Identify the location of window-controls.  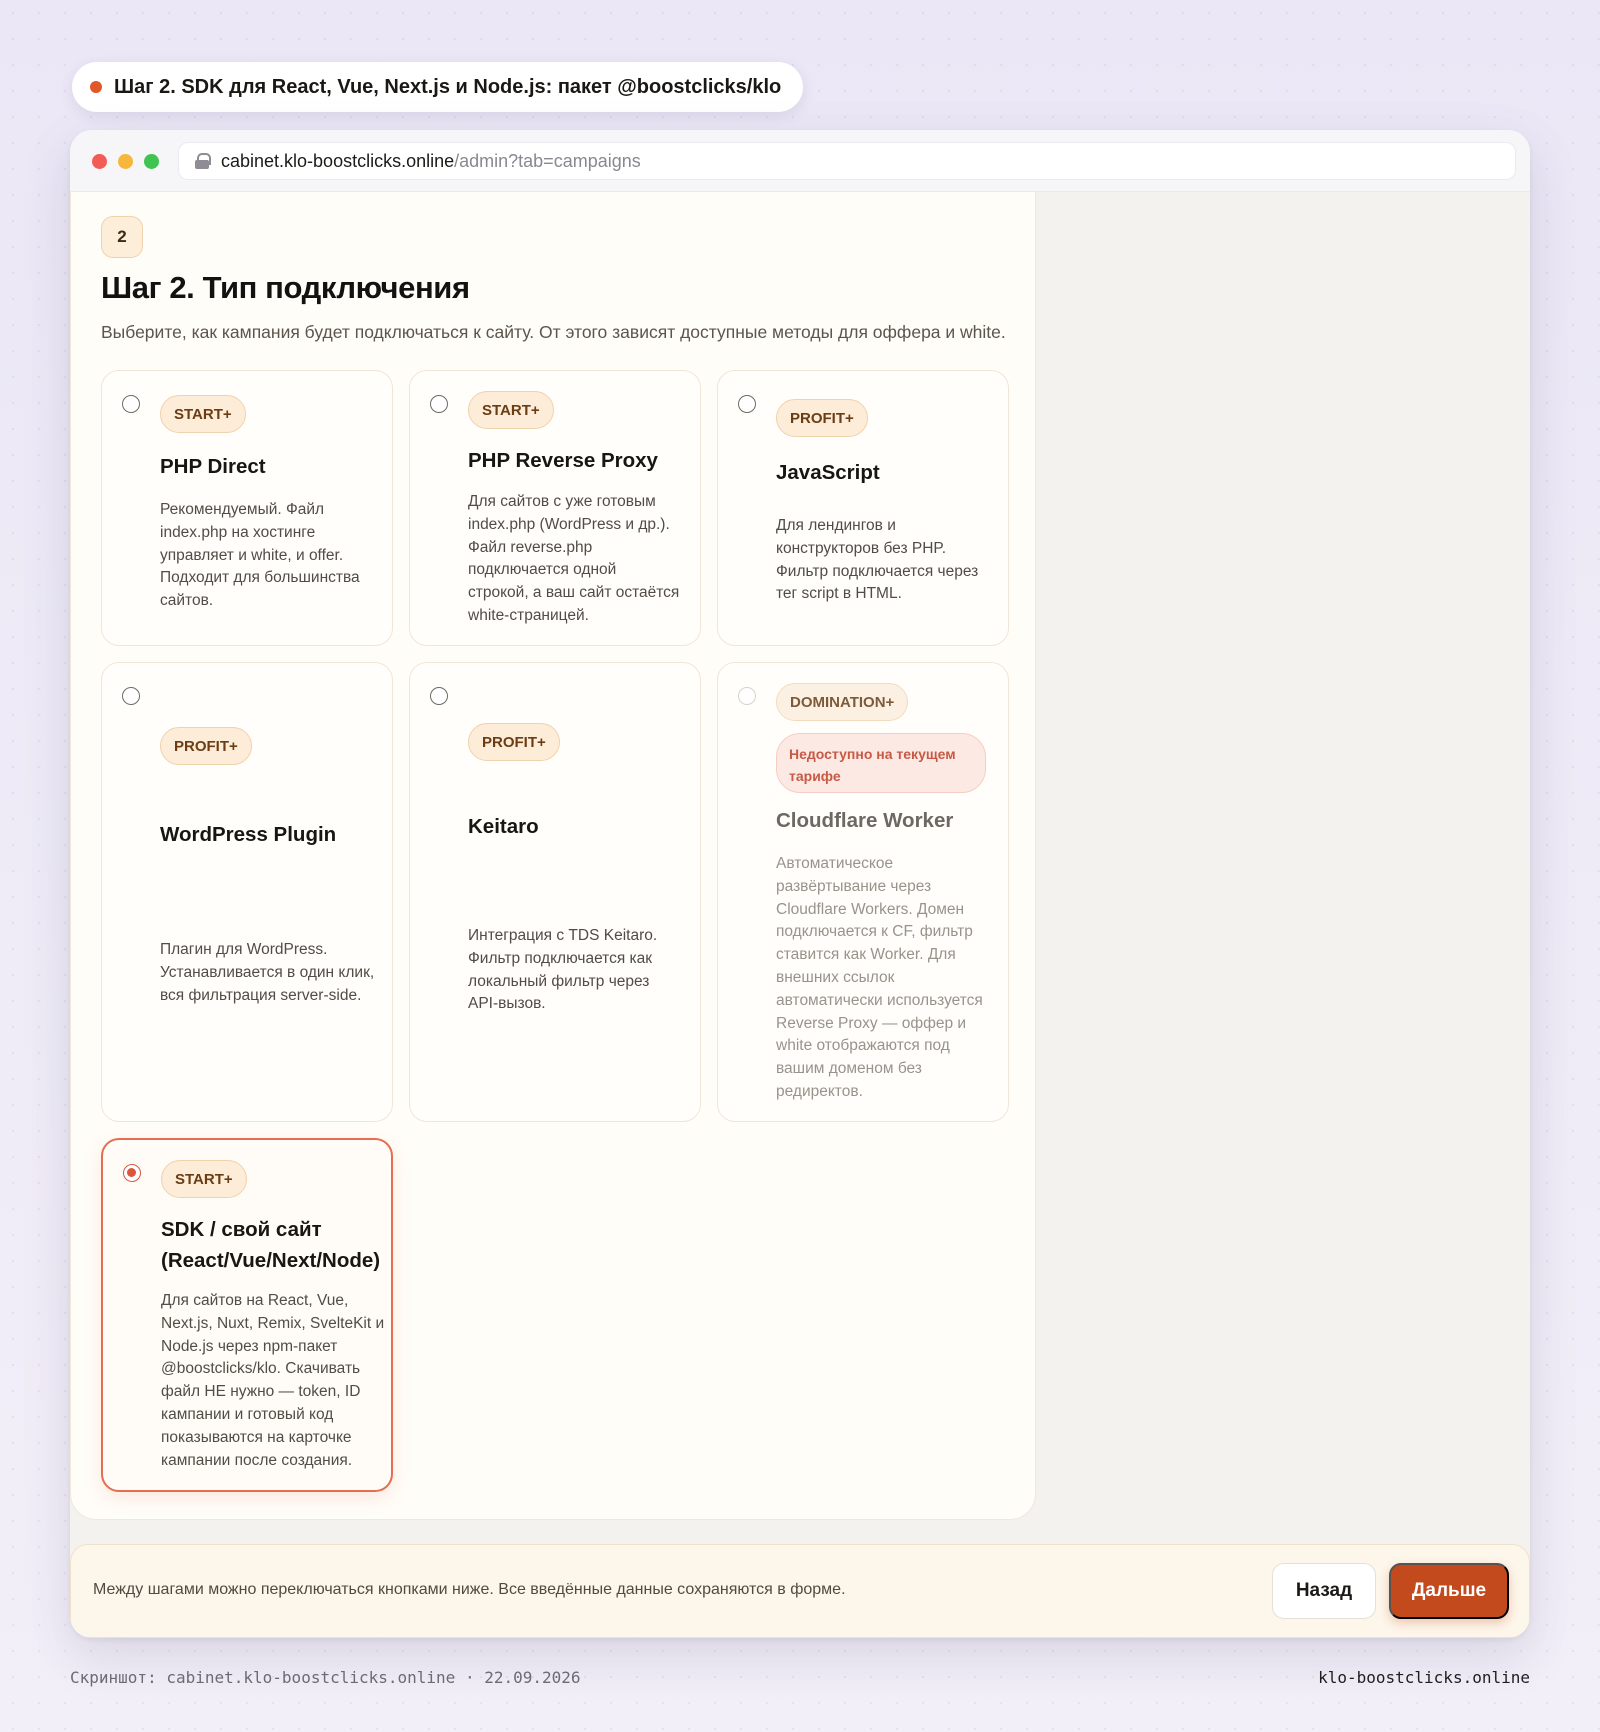
(125, 161).